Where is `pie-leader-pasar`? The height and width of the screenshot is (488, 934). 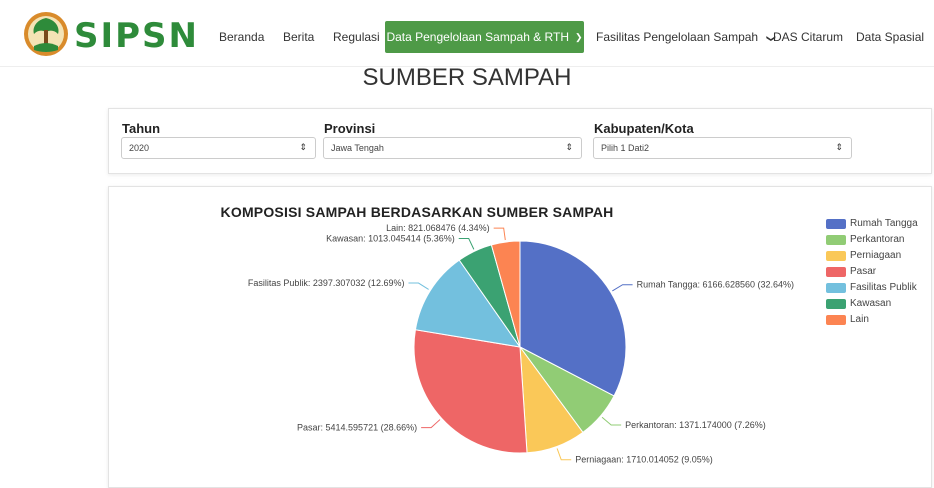 pie-leader-pasar is located at coordinates (431, 424).